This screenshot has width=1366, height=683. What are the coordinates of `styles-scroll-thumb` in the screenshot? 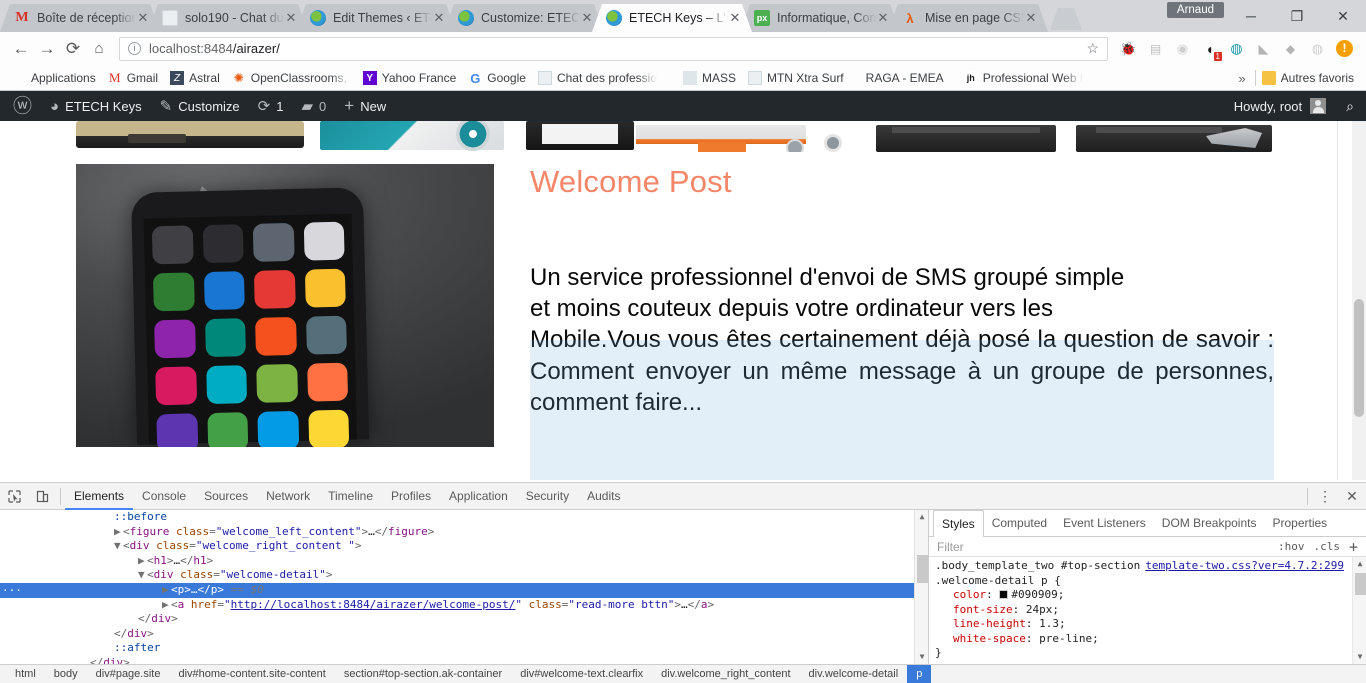 It's located at (1360, 584).